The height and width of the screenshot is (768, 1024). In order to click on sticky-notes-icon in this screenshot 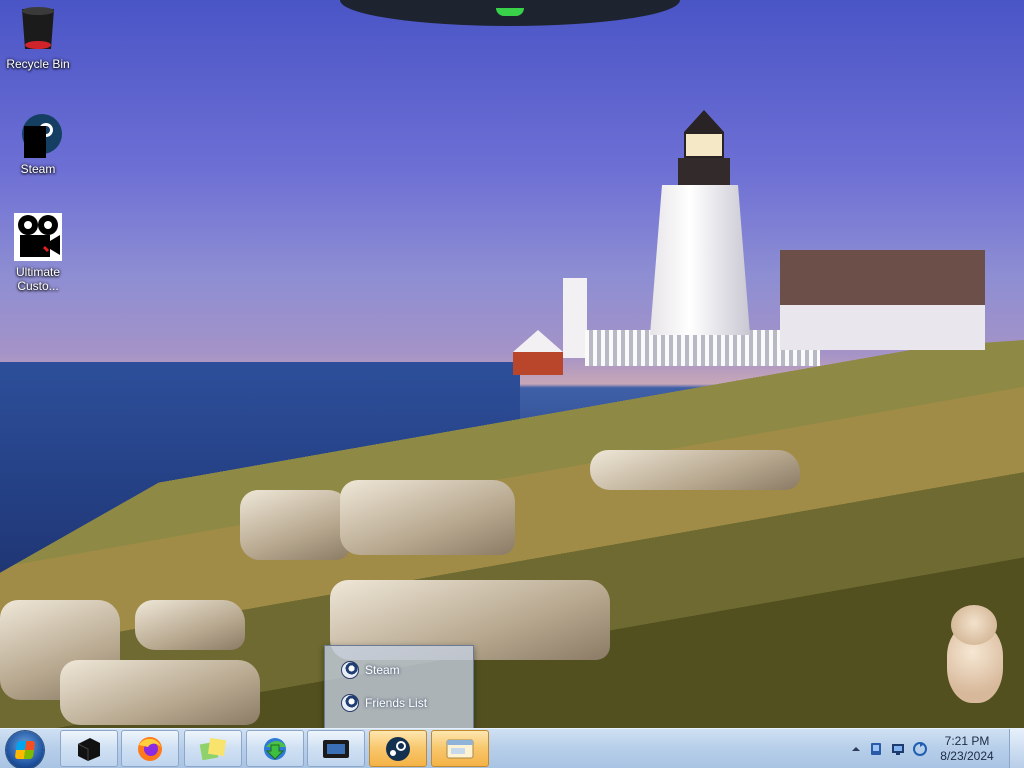, I will do `click(213, 748)`.